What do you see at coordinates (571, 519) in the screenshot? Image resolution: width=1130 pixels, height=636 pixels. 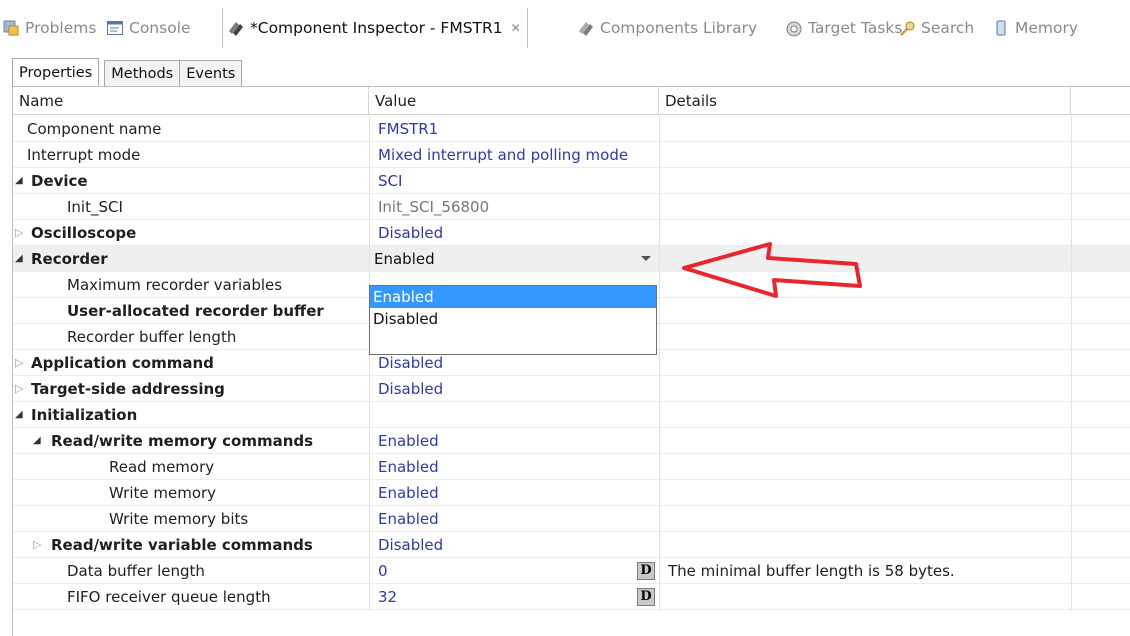 I see `table-row: Write memory bits Enabled` at bounding box center [571, 519].